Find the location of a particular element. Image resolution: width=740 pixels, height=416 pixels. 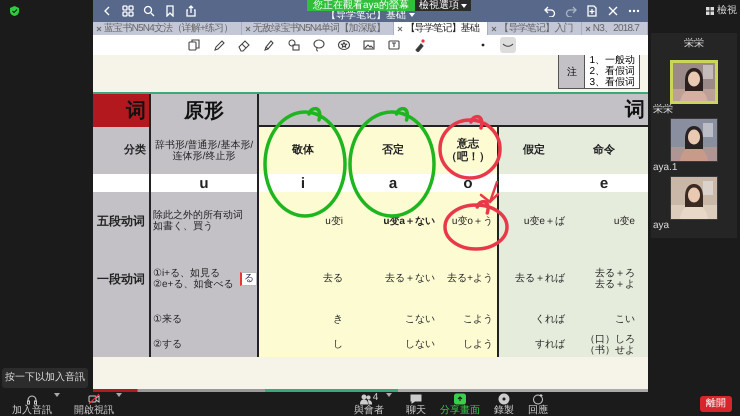

lasso-tool-icon is located at coordinates (318, 45).